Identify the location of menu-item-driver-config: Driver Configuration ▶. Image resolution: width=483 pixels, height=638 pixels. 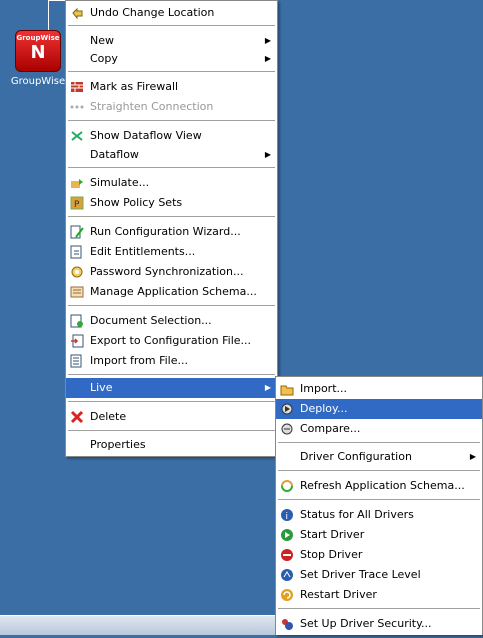
(379, 457).